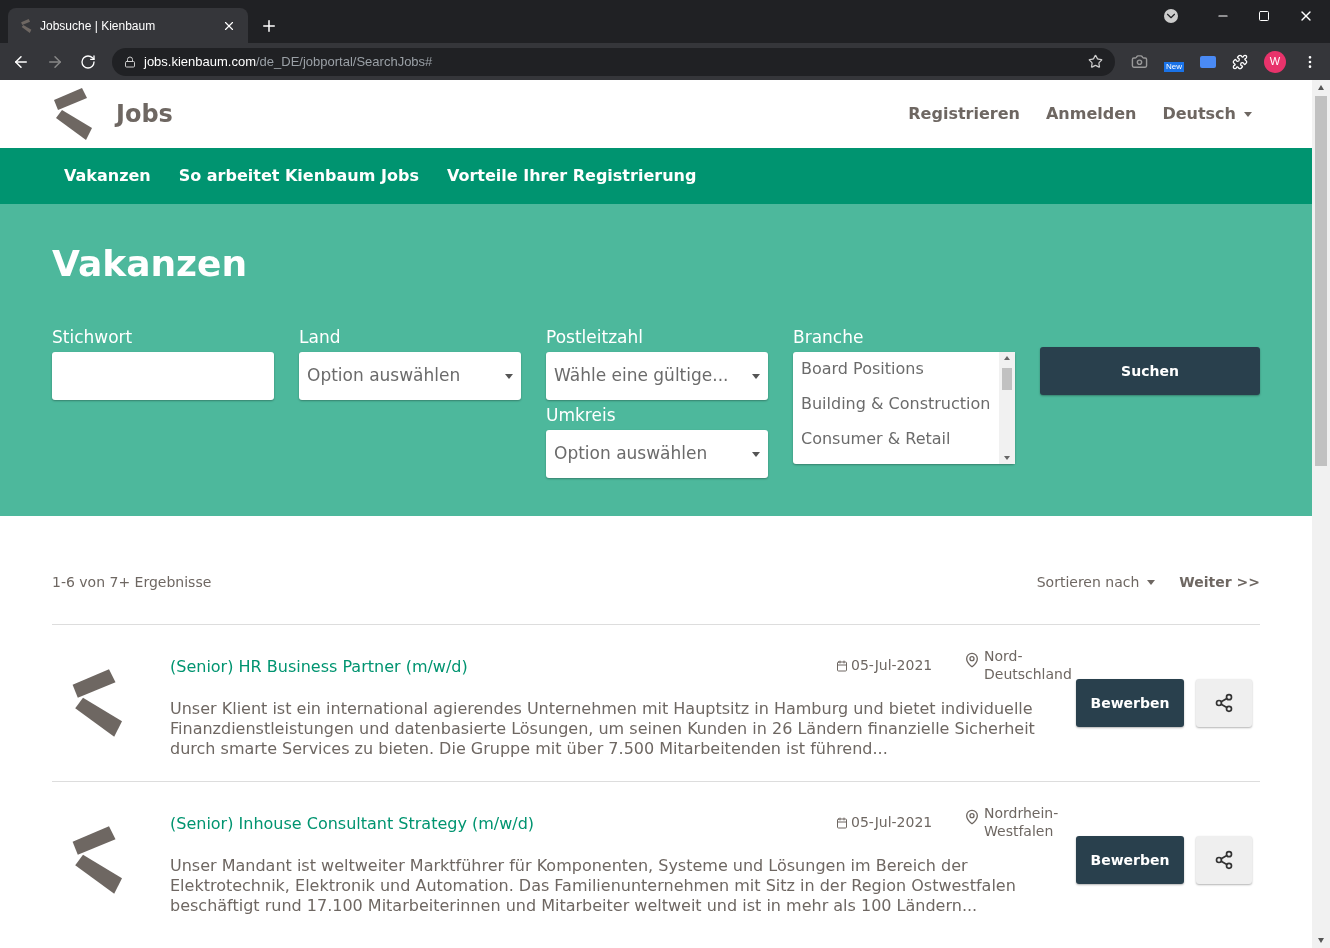  Describe the element at coordinates (269, 26) in the screenshot. I see `new-tab-icon` at that location.